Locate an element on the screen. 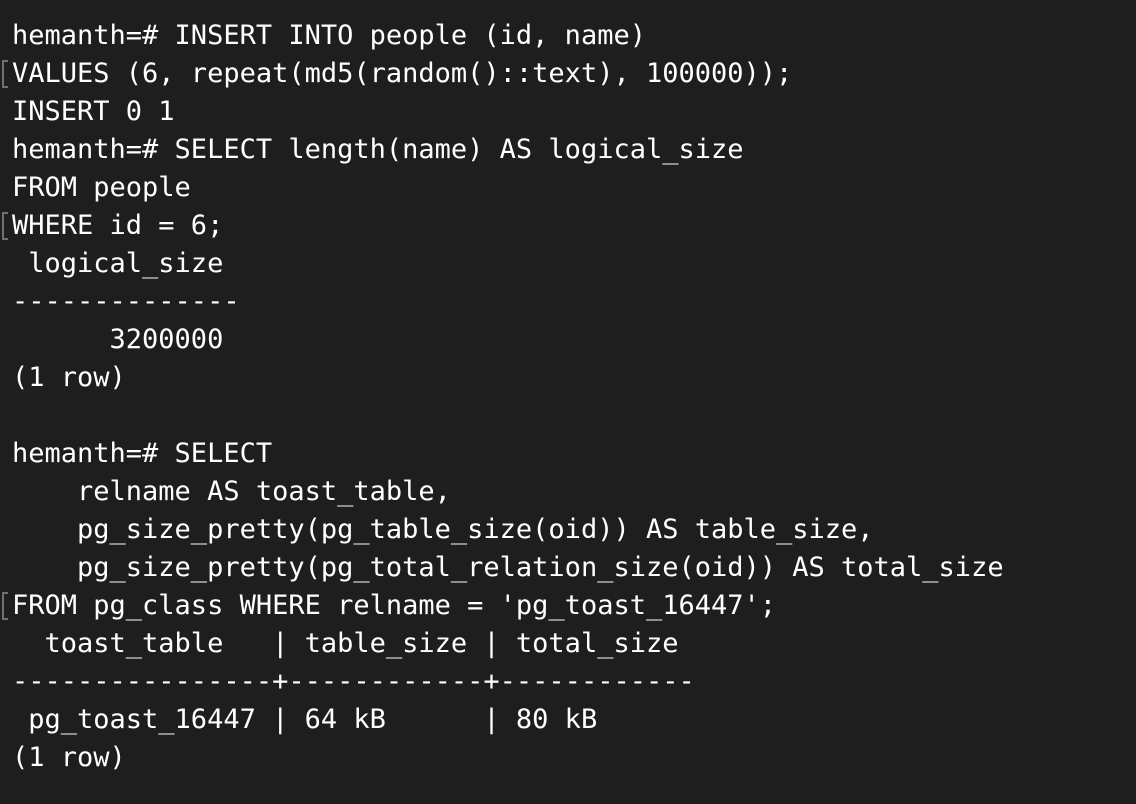 The height and width of the screenshot is (804, 1136). terminal-line: relname AS toast_table, is located at coordinates (231, 491).